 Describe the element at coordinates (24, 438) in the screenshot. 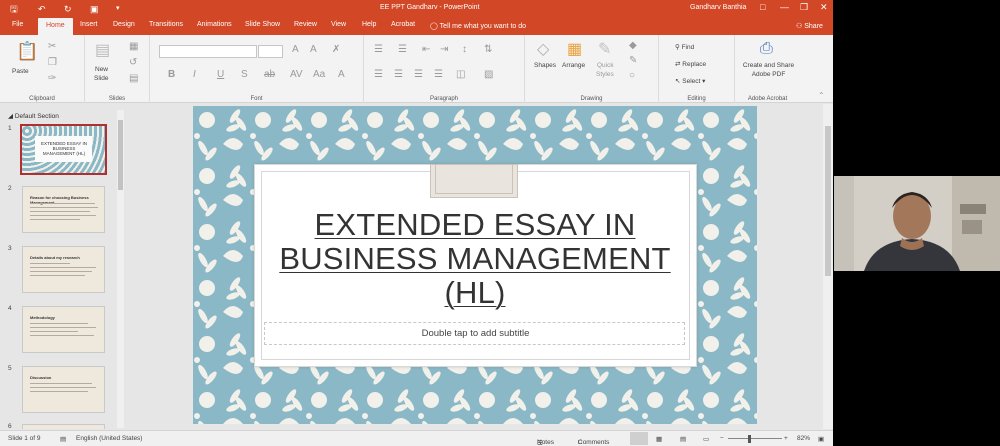

I see `slide-counter: Slide 1 of 9` at that location.